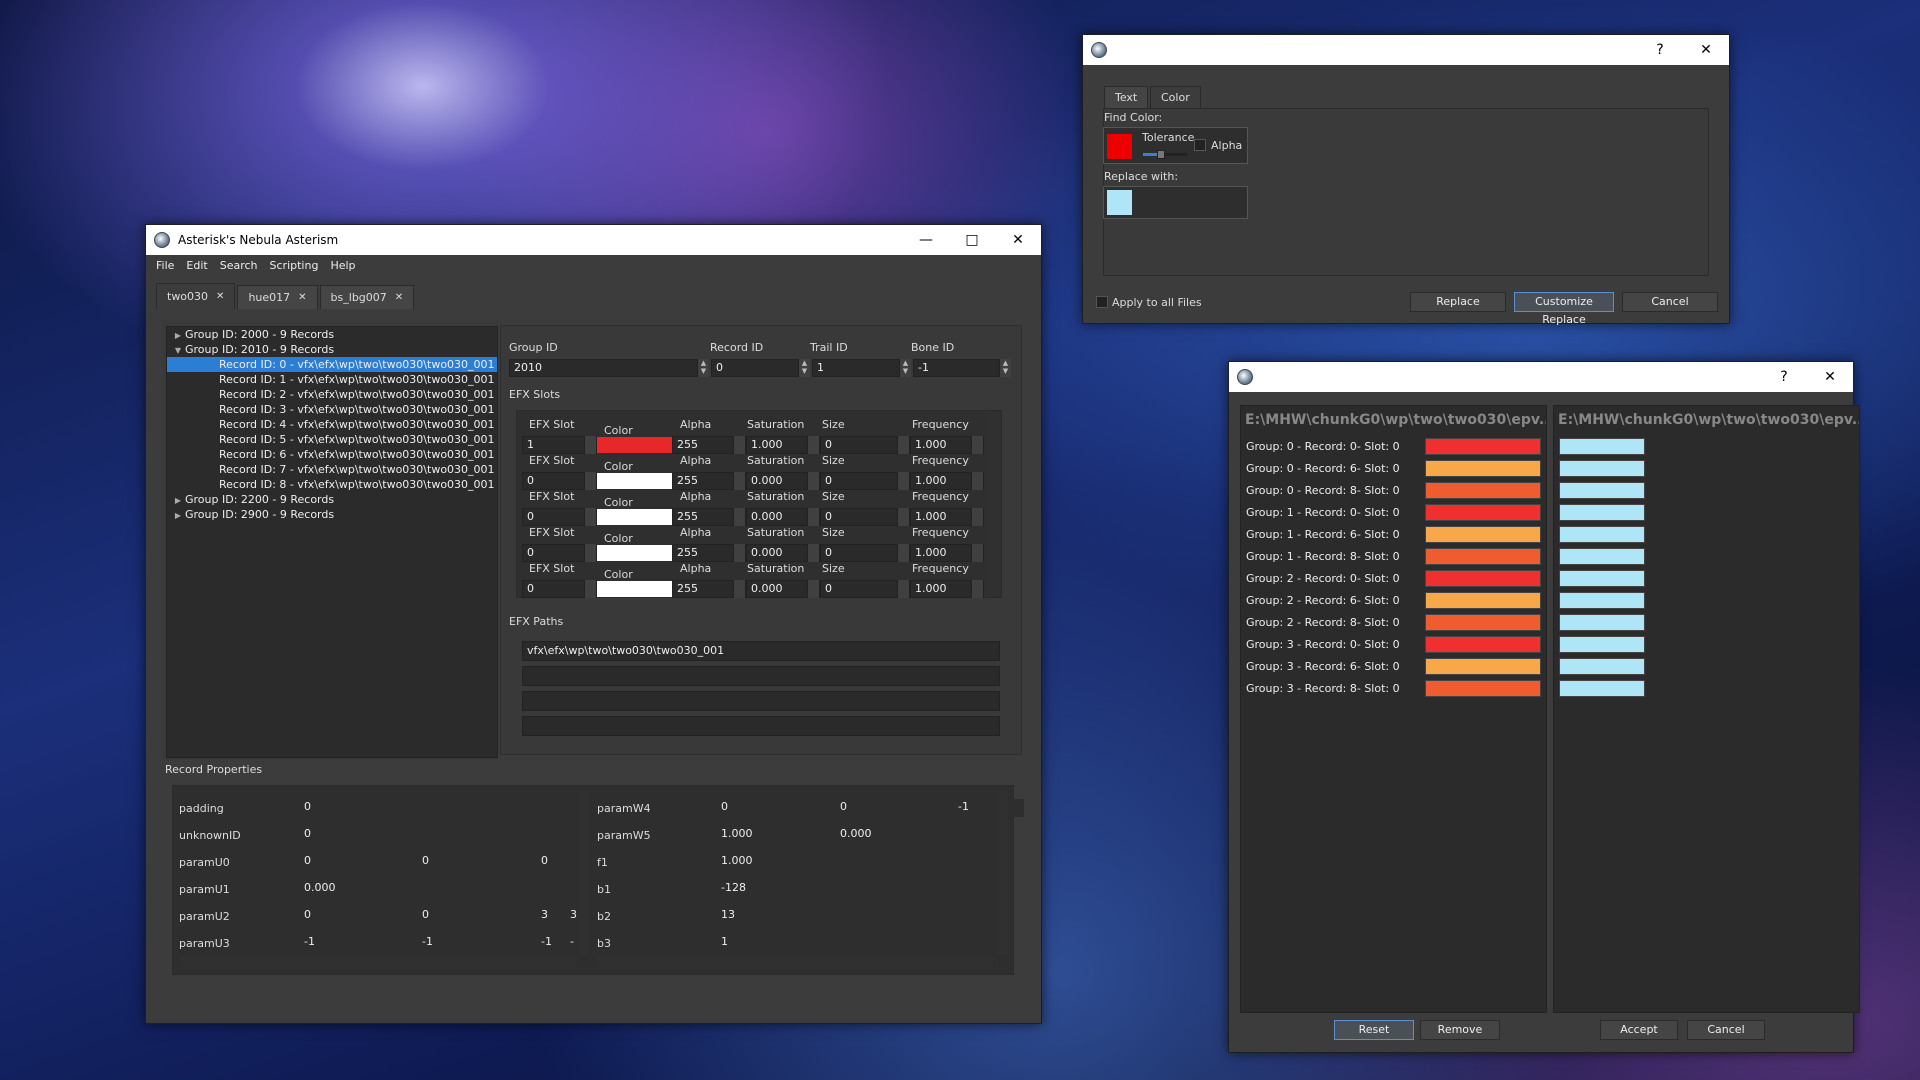 The width and height of the screenshot is (1920, 1080). Describe the element at coordinates (1200, 145) in the screenshot. I see `alpha-checkbox` at that location.